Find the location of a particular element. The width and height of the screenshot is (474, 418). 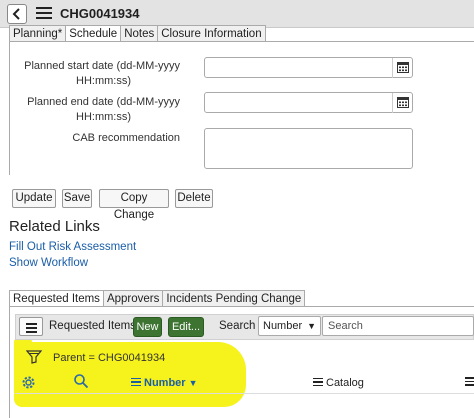

planned-start-label: Planned start date (dd-MM-yyyy HH:mm:ss) is located at coordinates (102, 73).